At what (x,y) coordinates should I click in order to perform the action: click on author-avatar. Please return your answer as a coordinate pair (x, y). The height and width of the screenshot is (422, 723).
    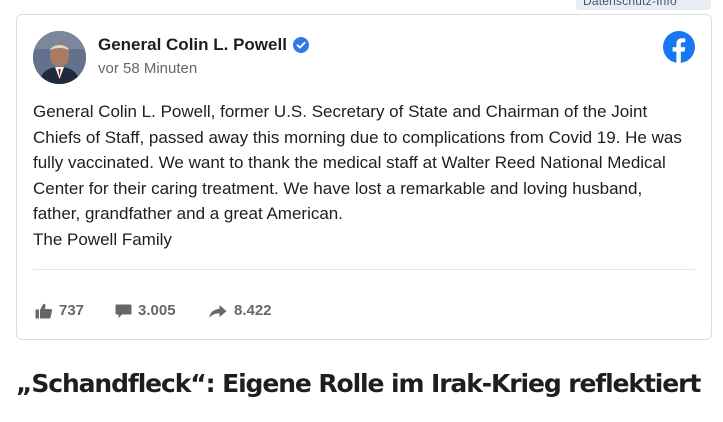
    Looking at the image, I should click on (59, 57).